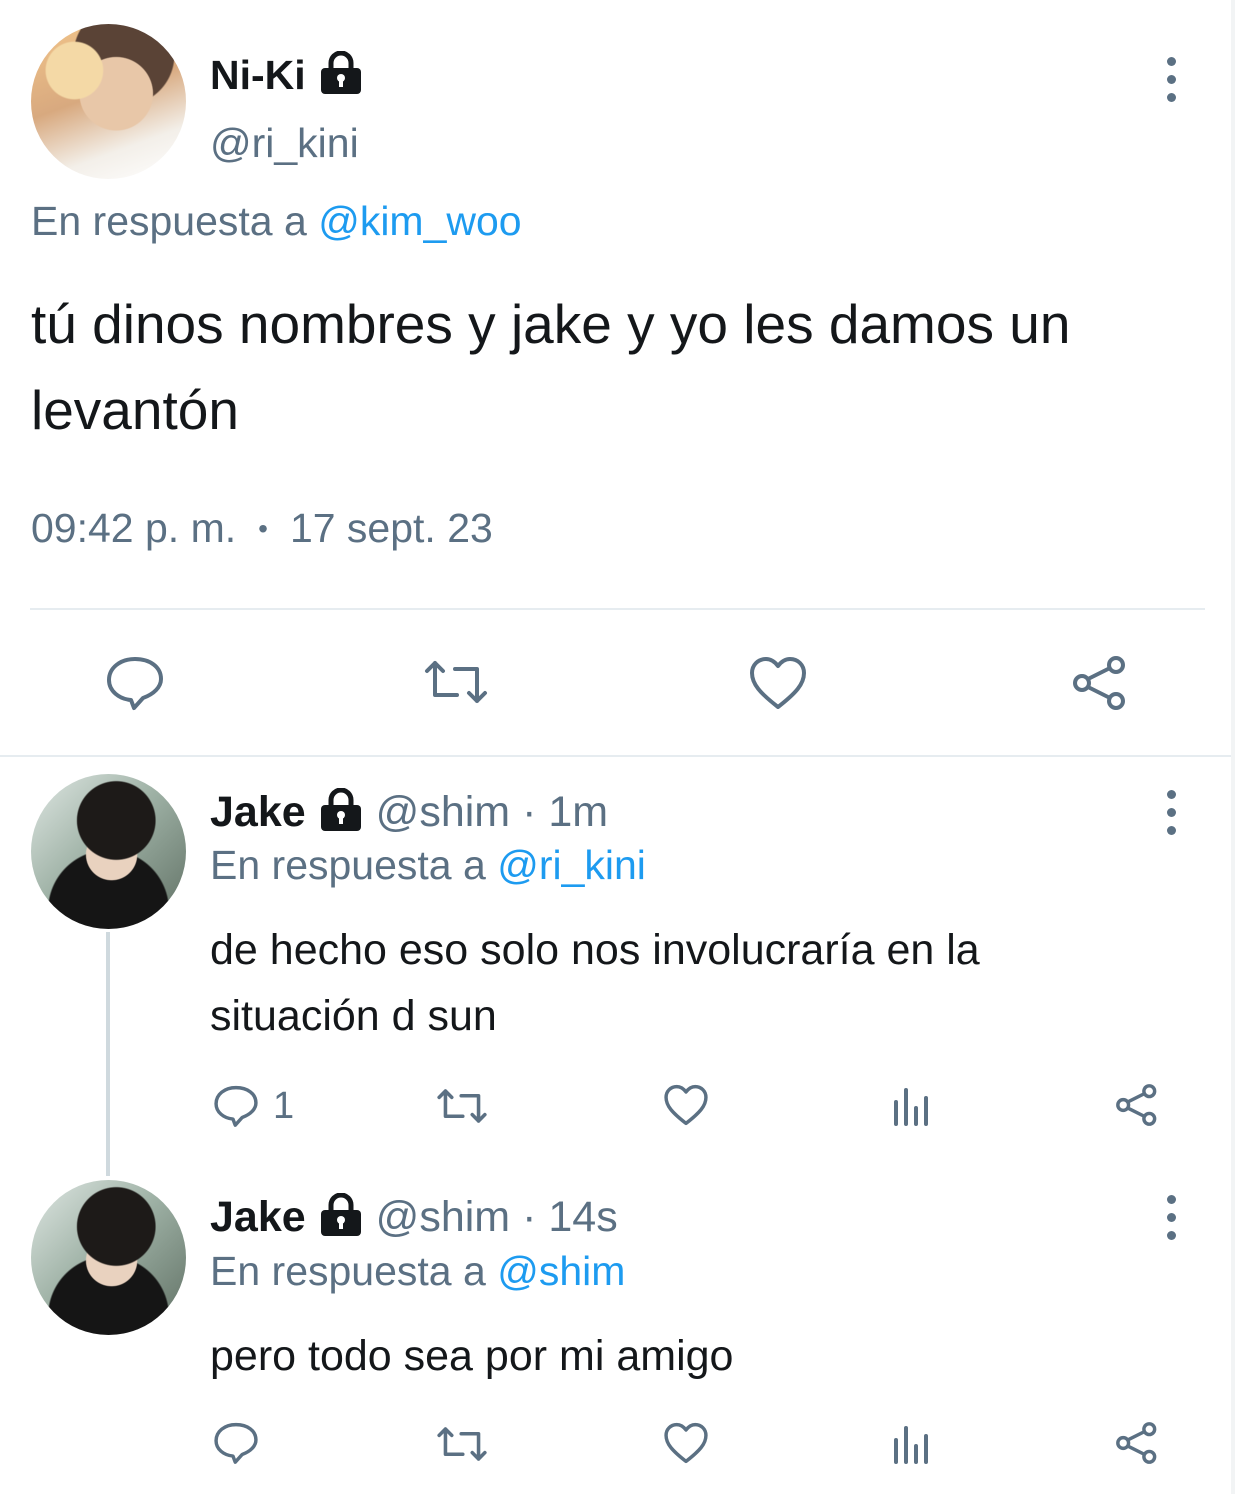 This screenshot has width=1235, height=1494. What do you see at coordinates (135, 410) in the screenshot?
I see `main-tweet-text-line2: levantón` at bounding box center [135, 410].